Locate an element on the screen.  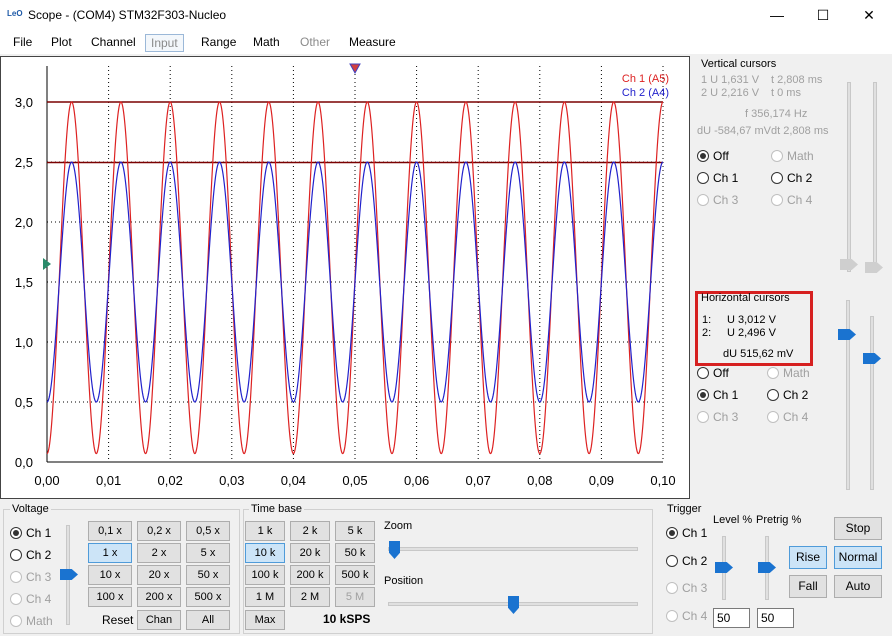
trigger-stop-button: Stop is located at coordinates (858, 528).